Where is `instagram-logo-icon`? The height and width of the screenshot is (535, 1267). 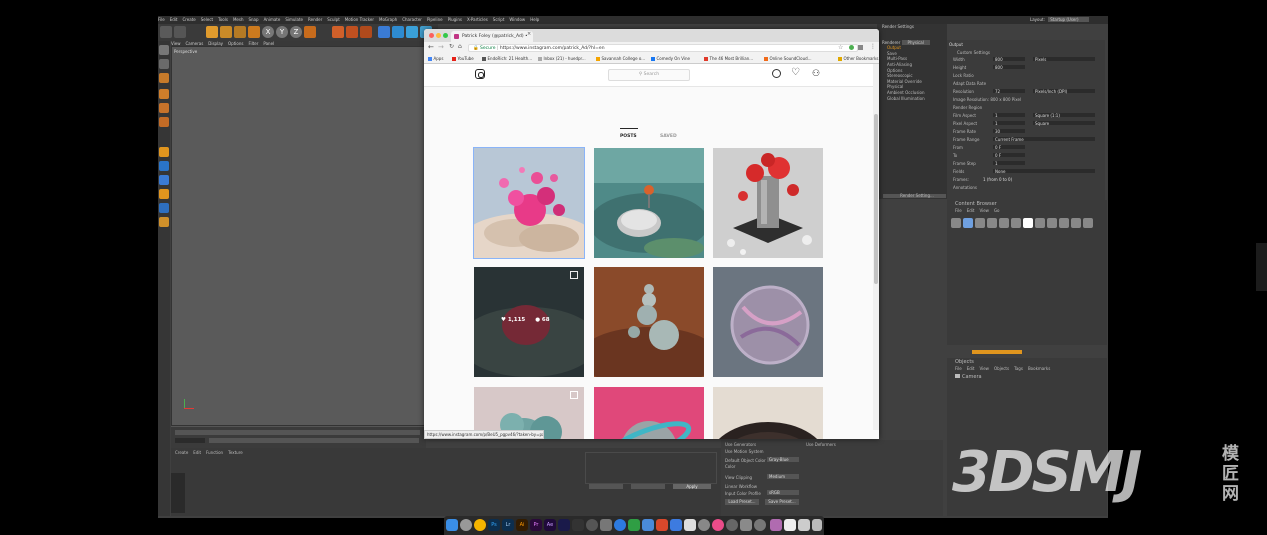 instagram-logo-icon is located at coordinates (480, 74).